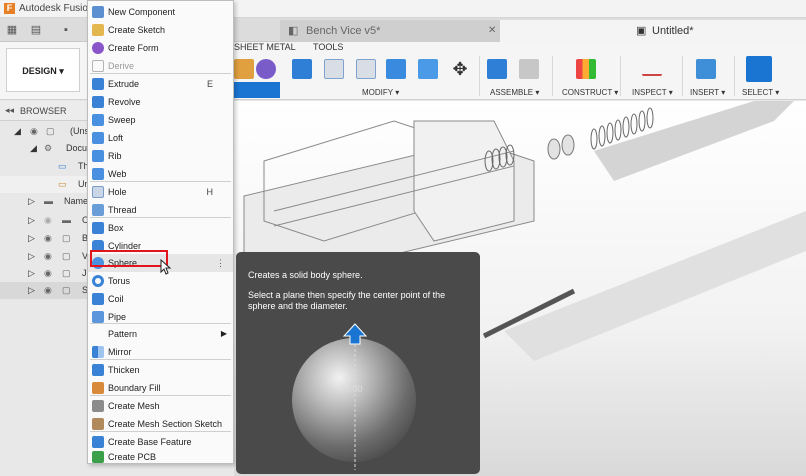  What do you see at coordinates (460, 69) in the screenshot?
I see `move-icon: ✥` at bounding box center [460, 69].